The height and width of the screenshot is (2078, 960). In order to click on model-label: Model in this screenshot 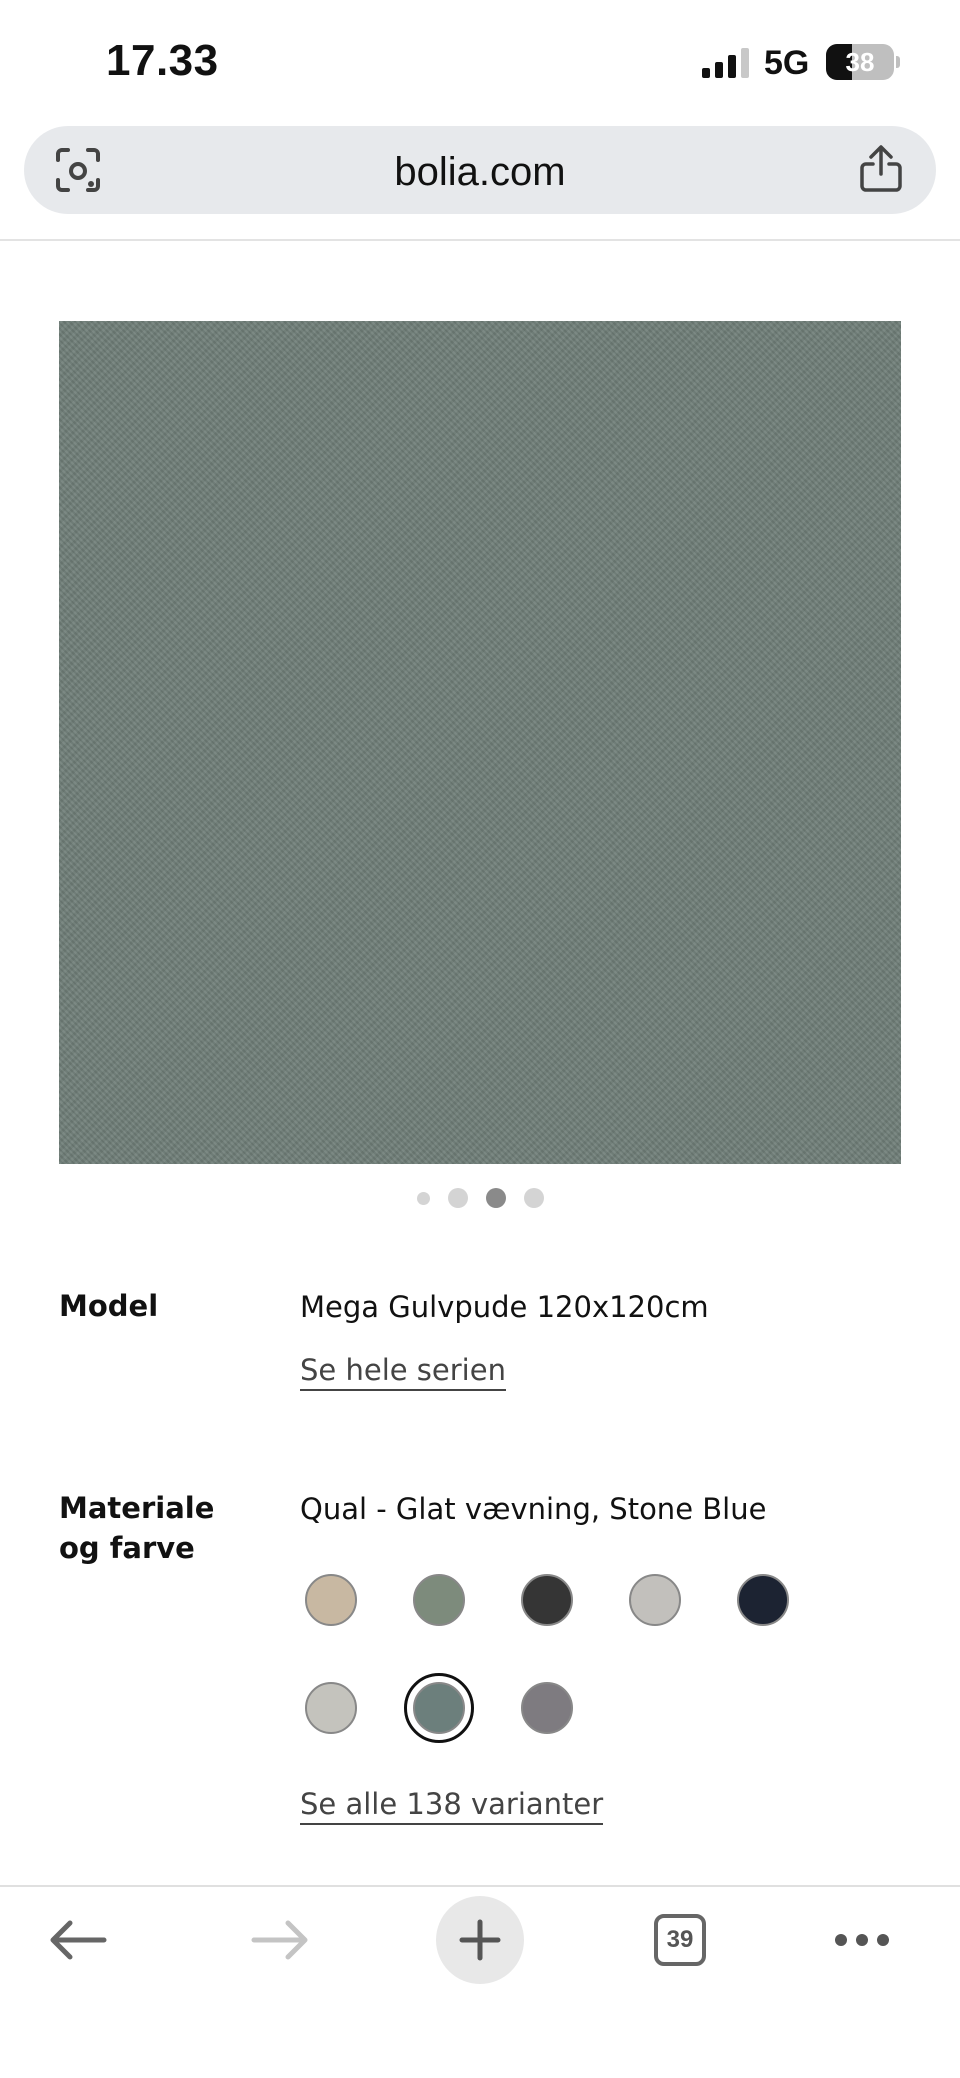, I will do `click(109, 1306)`.